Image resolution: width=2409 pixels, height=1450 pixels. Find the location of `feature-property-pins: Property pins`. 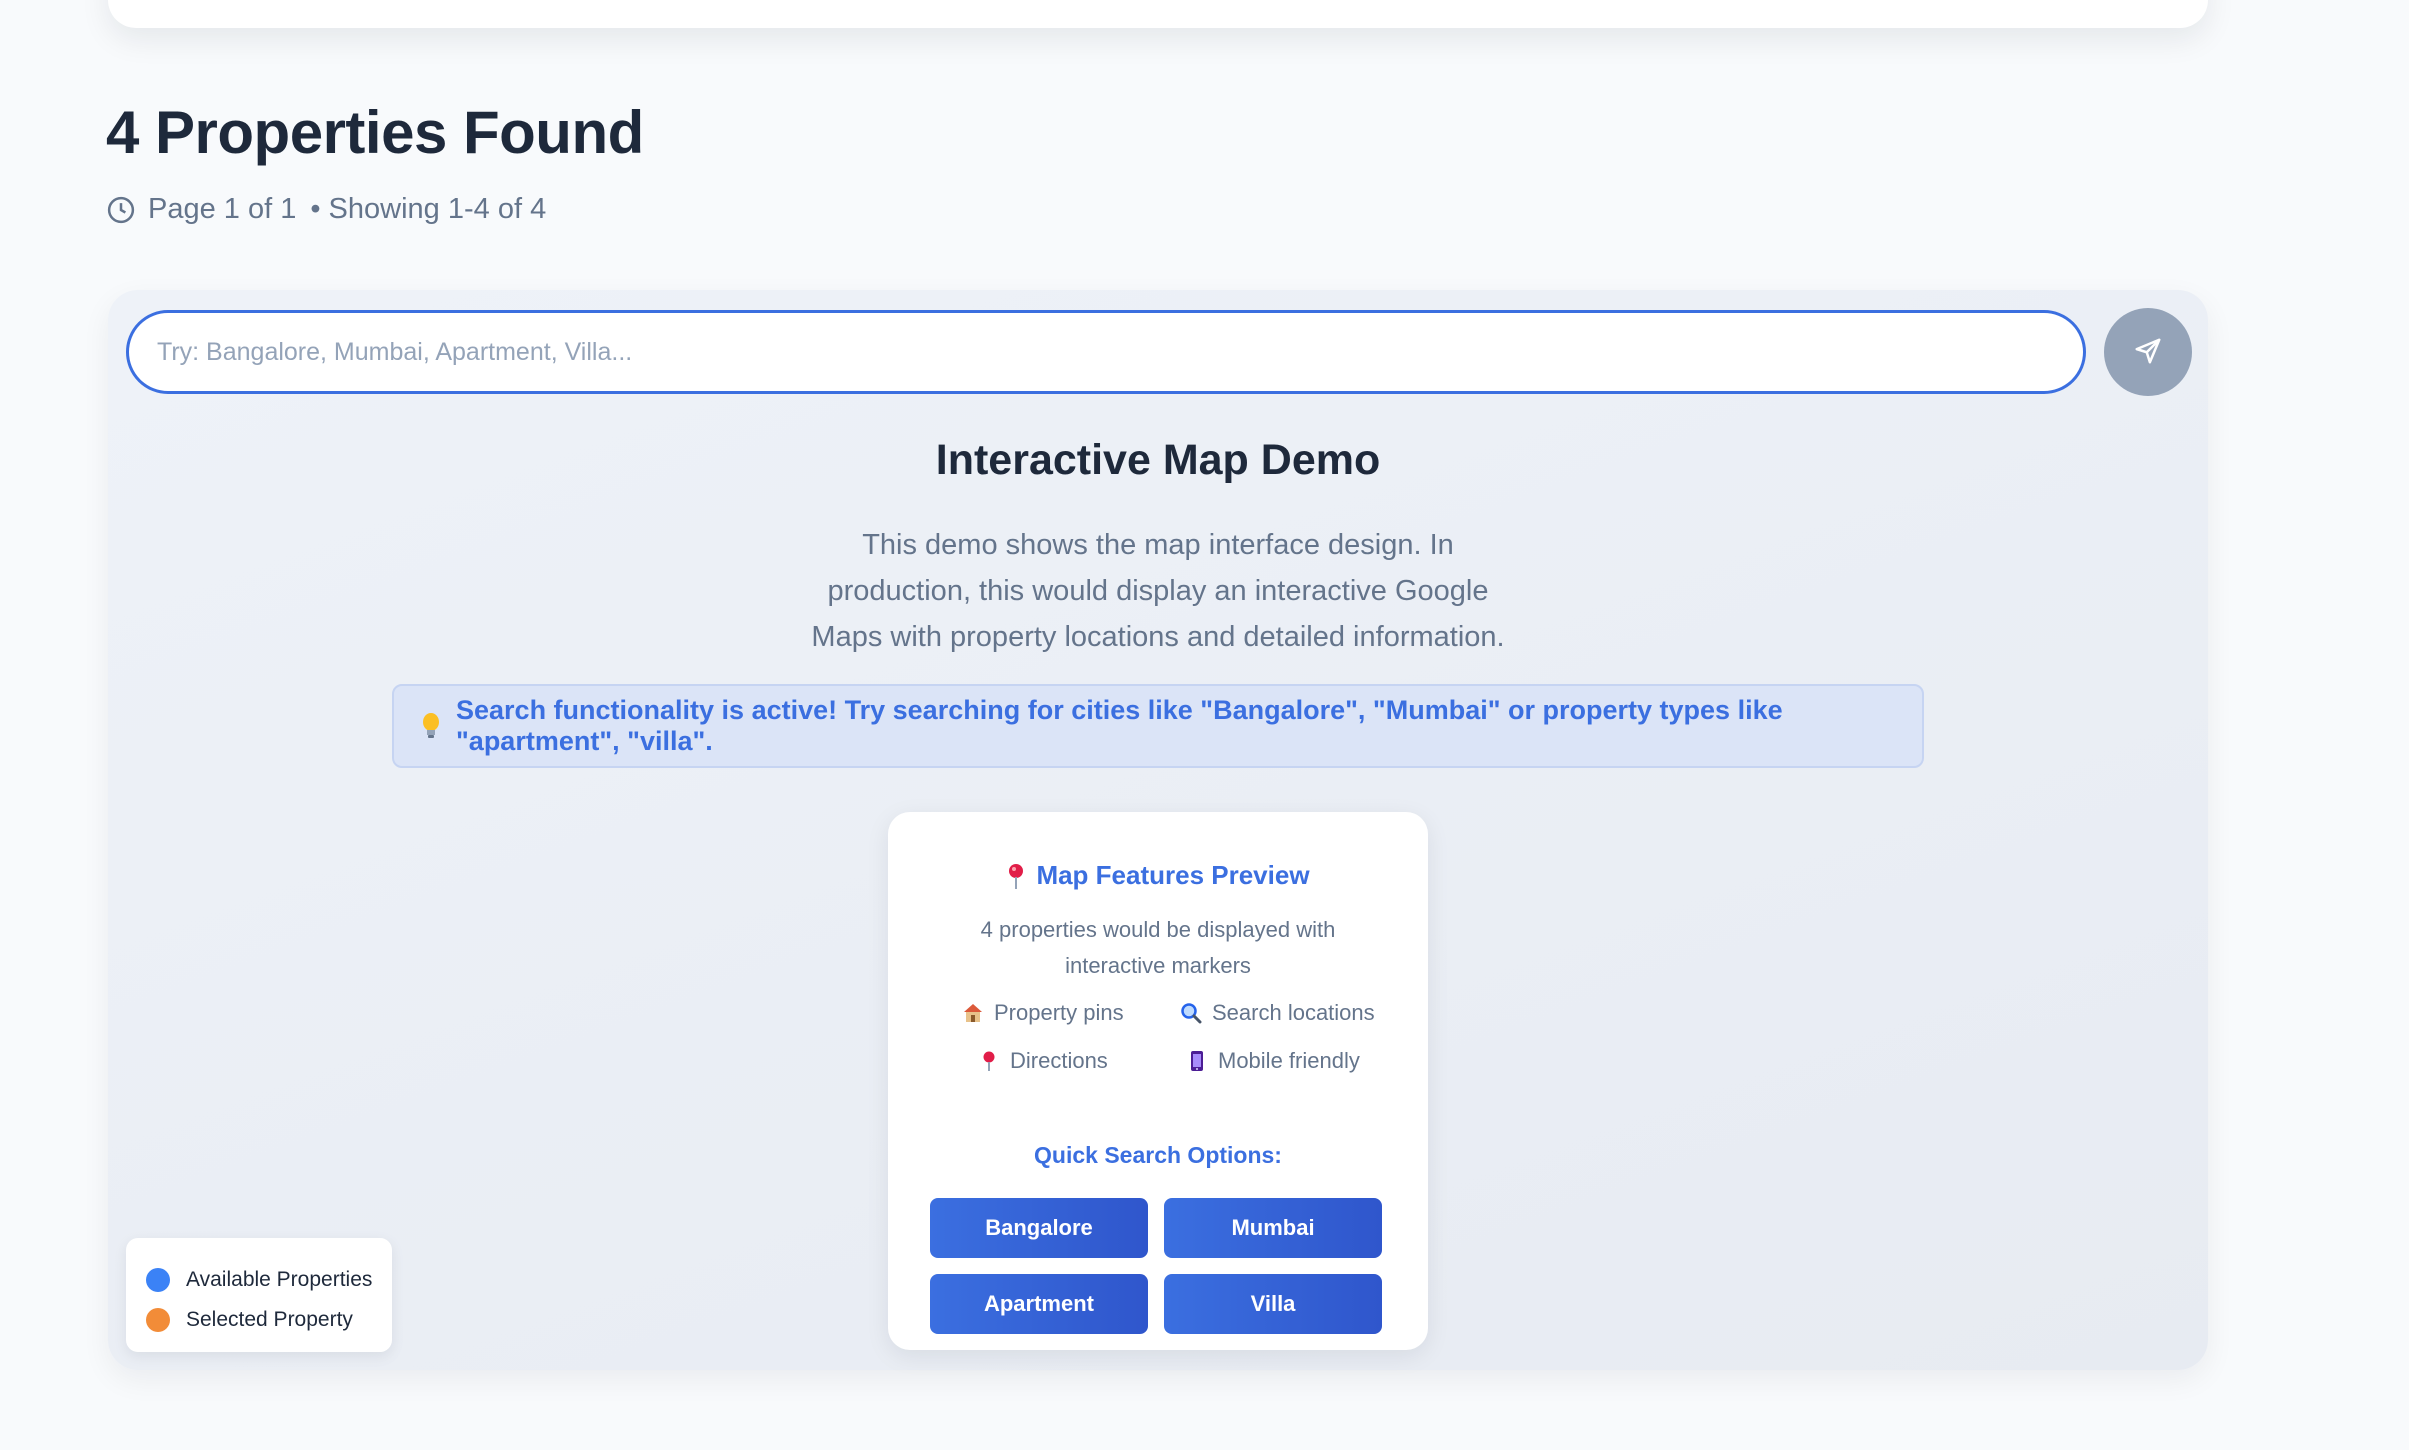

feature-property-pins: Property pins is located at coordinates (1043, 1013).